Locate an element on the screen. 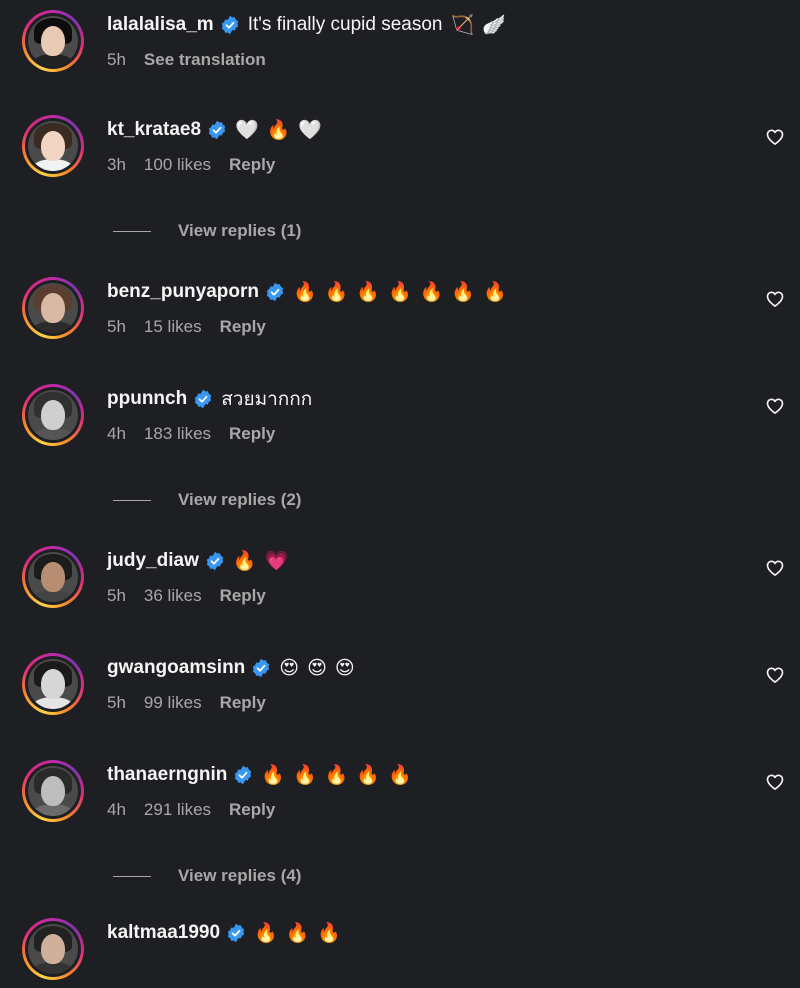 The width and height of the screenshot is (800, 988). emoji: 😍 is located at coordinates (344, 668).